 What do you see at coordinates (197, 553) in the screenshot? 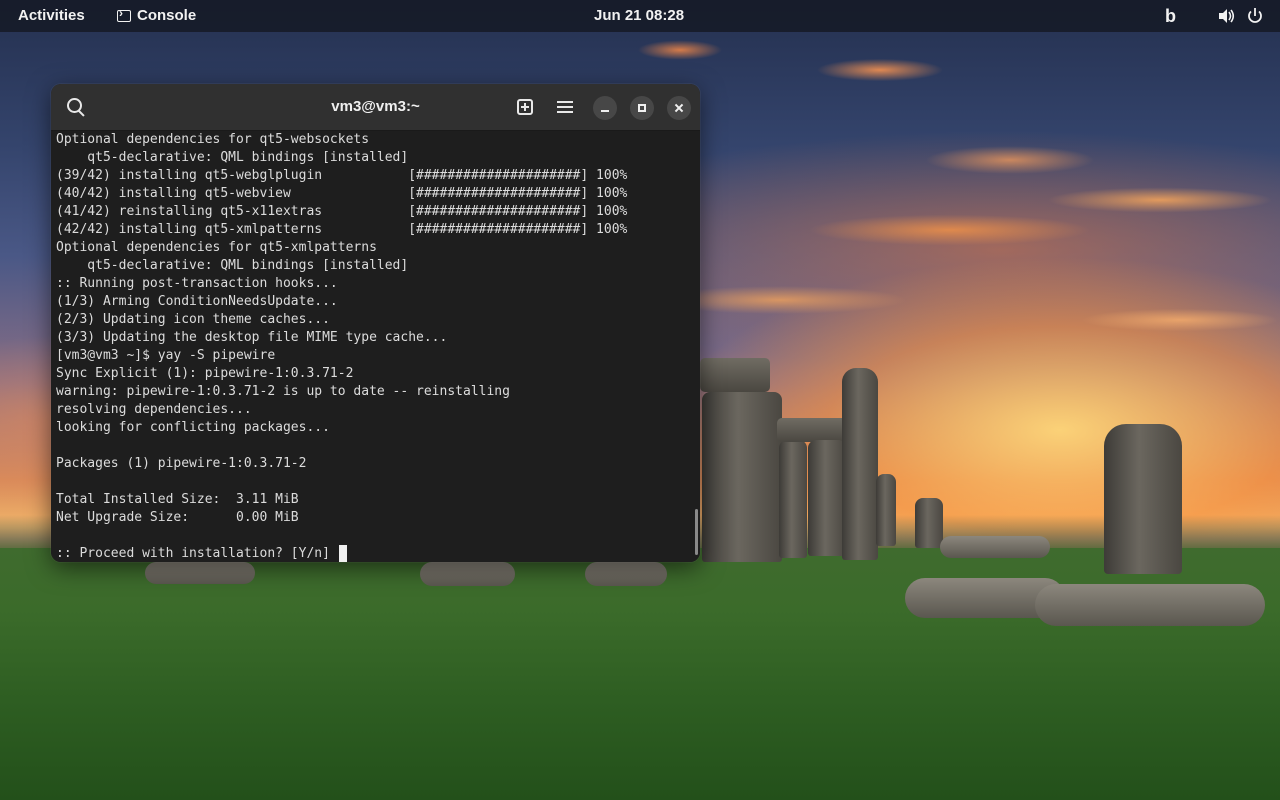
I see `terminal-prompt: :: Proceed with installation? [Y/n]` at bounding box center [197, 553].